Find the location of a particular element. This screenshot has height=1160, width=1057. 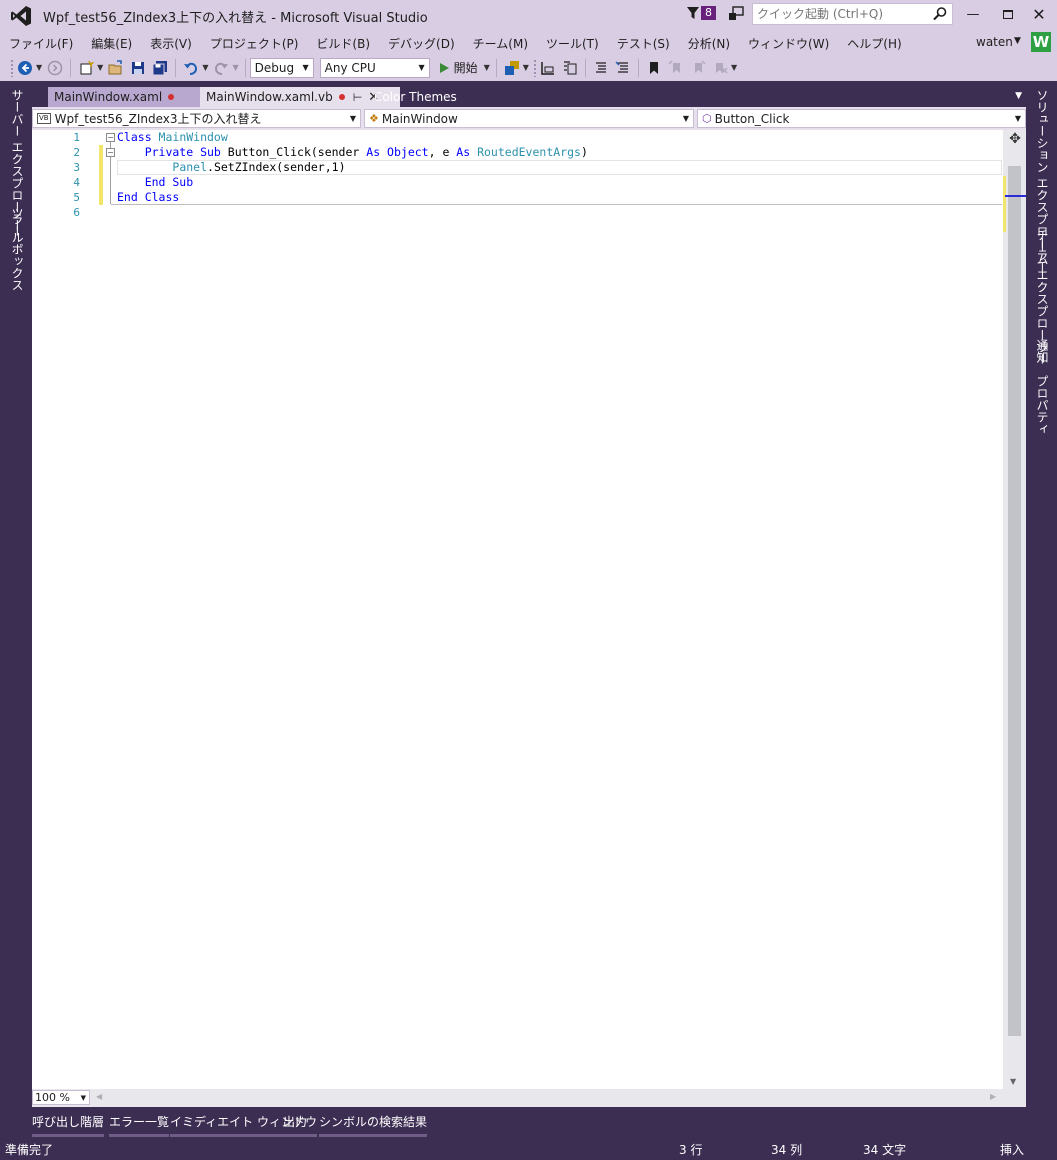

collapse-sub-icon: − is located at coordinates (110, 152).